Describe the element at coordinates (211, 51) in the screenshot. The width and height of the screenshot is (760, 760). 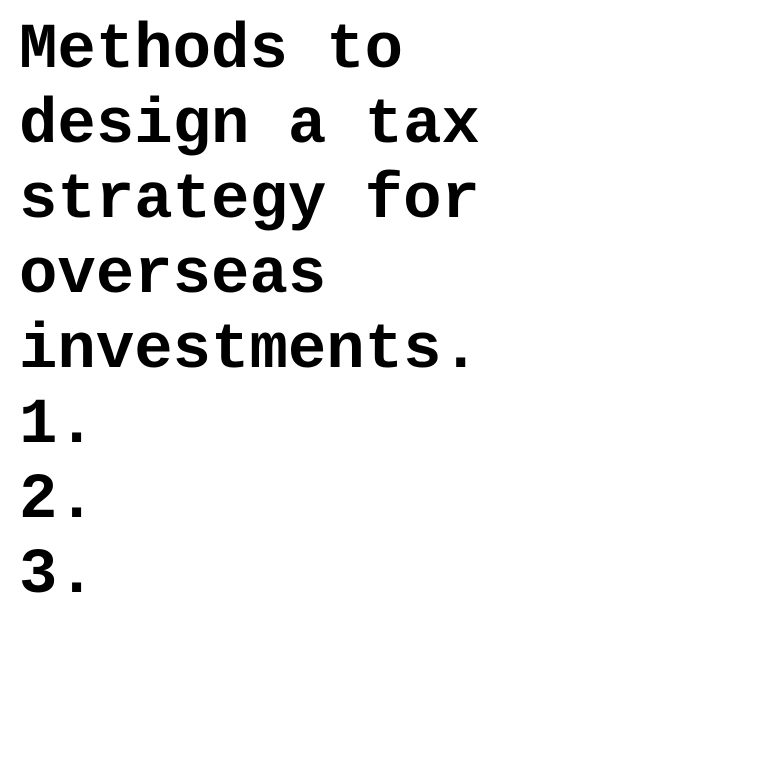
I see `title-line-1: Methods to` at that location.